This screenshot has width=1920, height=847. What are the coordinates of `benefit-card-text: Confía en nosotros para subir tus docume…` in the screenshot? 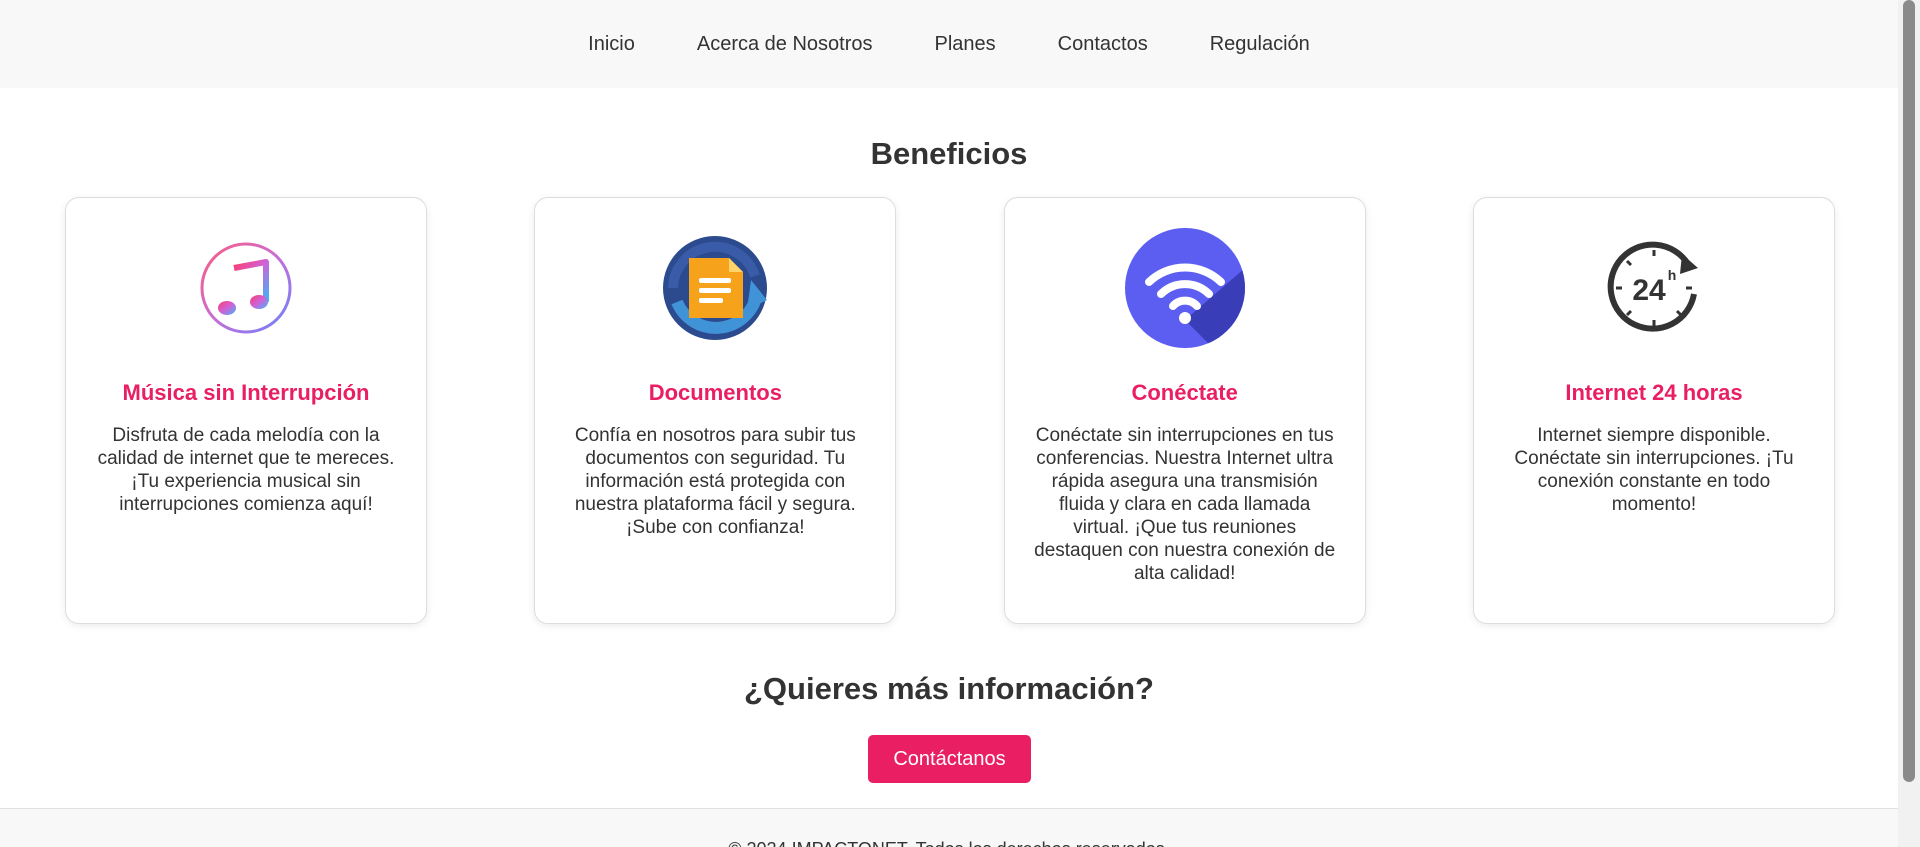 It's located at (715, 481).